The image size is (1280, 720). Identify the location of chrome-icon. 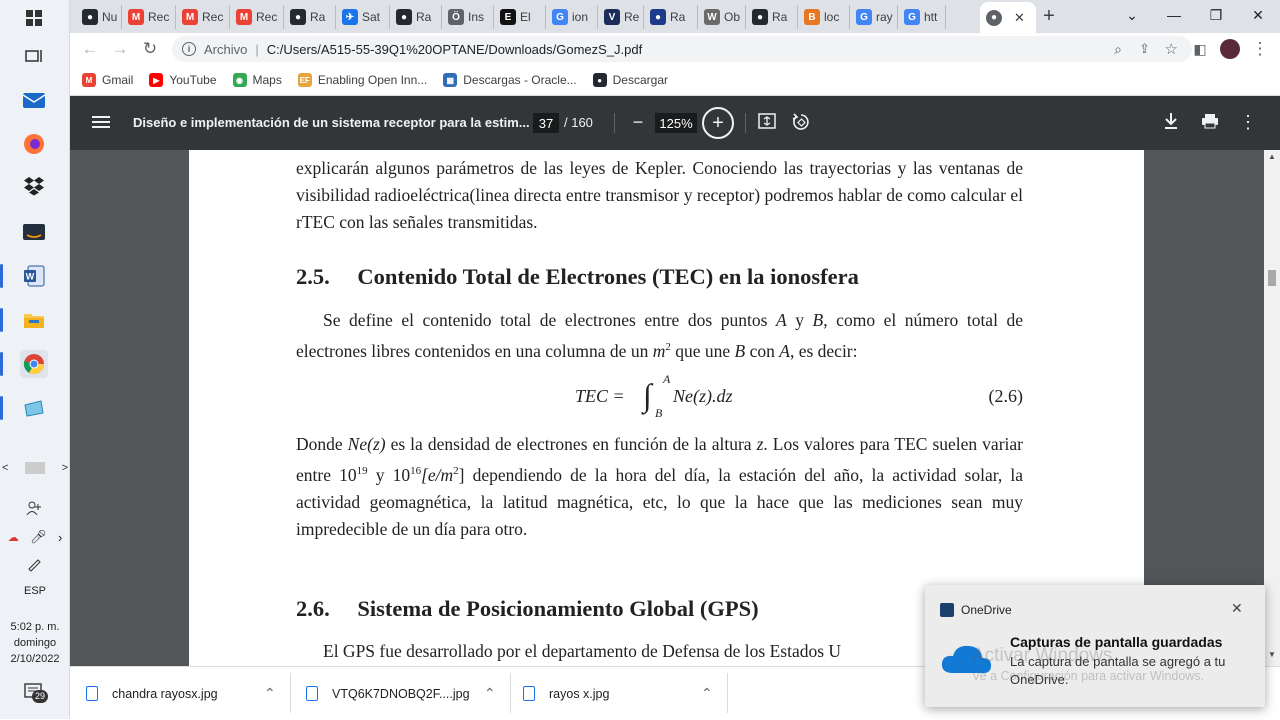
(24, 364).